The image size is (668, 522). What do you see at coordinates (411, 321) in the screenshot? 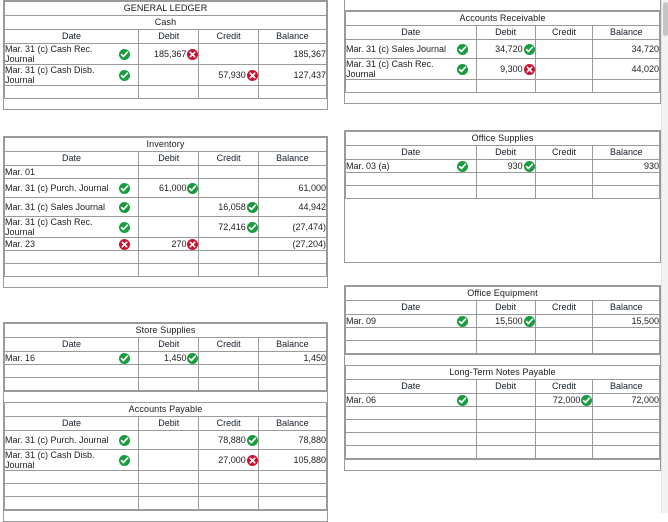
I see `cell-date: Mar. 09` at bounding box center [411, 321].